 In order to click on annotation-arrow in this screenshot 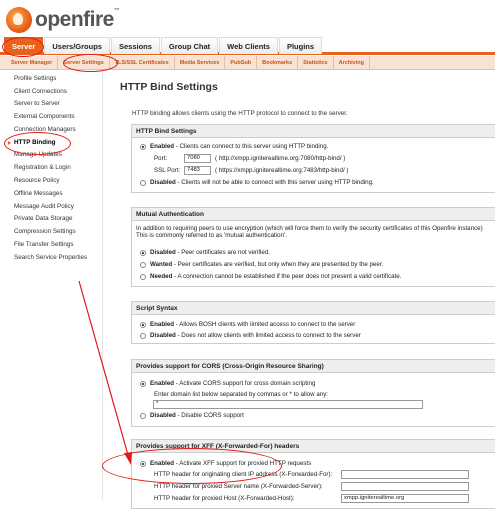, I will do `click(105, 372)`.